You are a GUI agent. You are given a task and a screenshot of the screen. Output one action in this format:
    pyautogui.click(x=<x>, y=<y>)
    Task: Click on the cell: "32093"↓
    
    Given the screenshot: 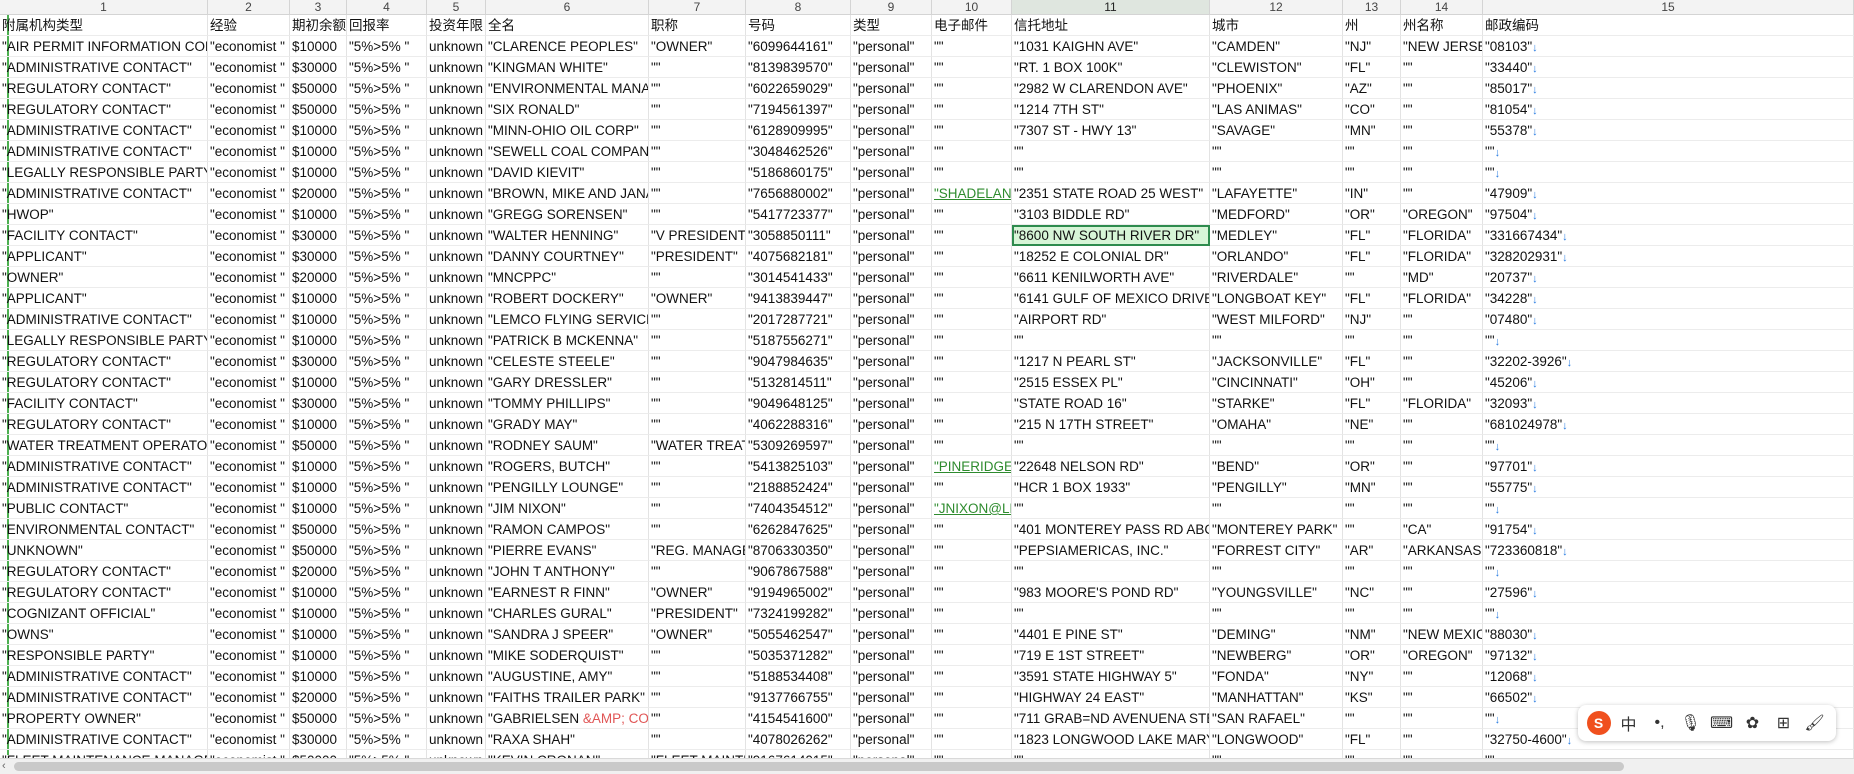 What is the action you would take?
    pyautogui.click(x=1668, y=403)
    